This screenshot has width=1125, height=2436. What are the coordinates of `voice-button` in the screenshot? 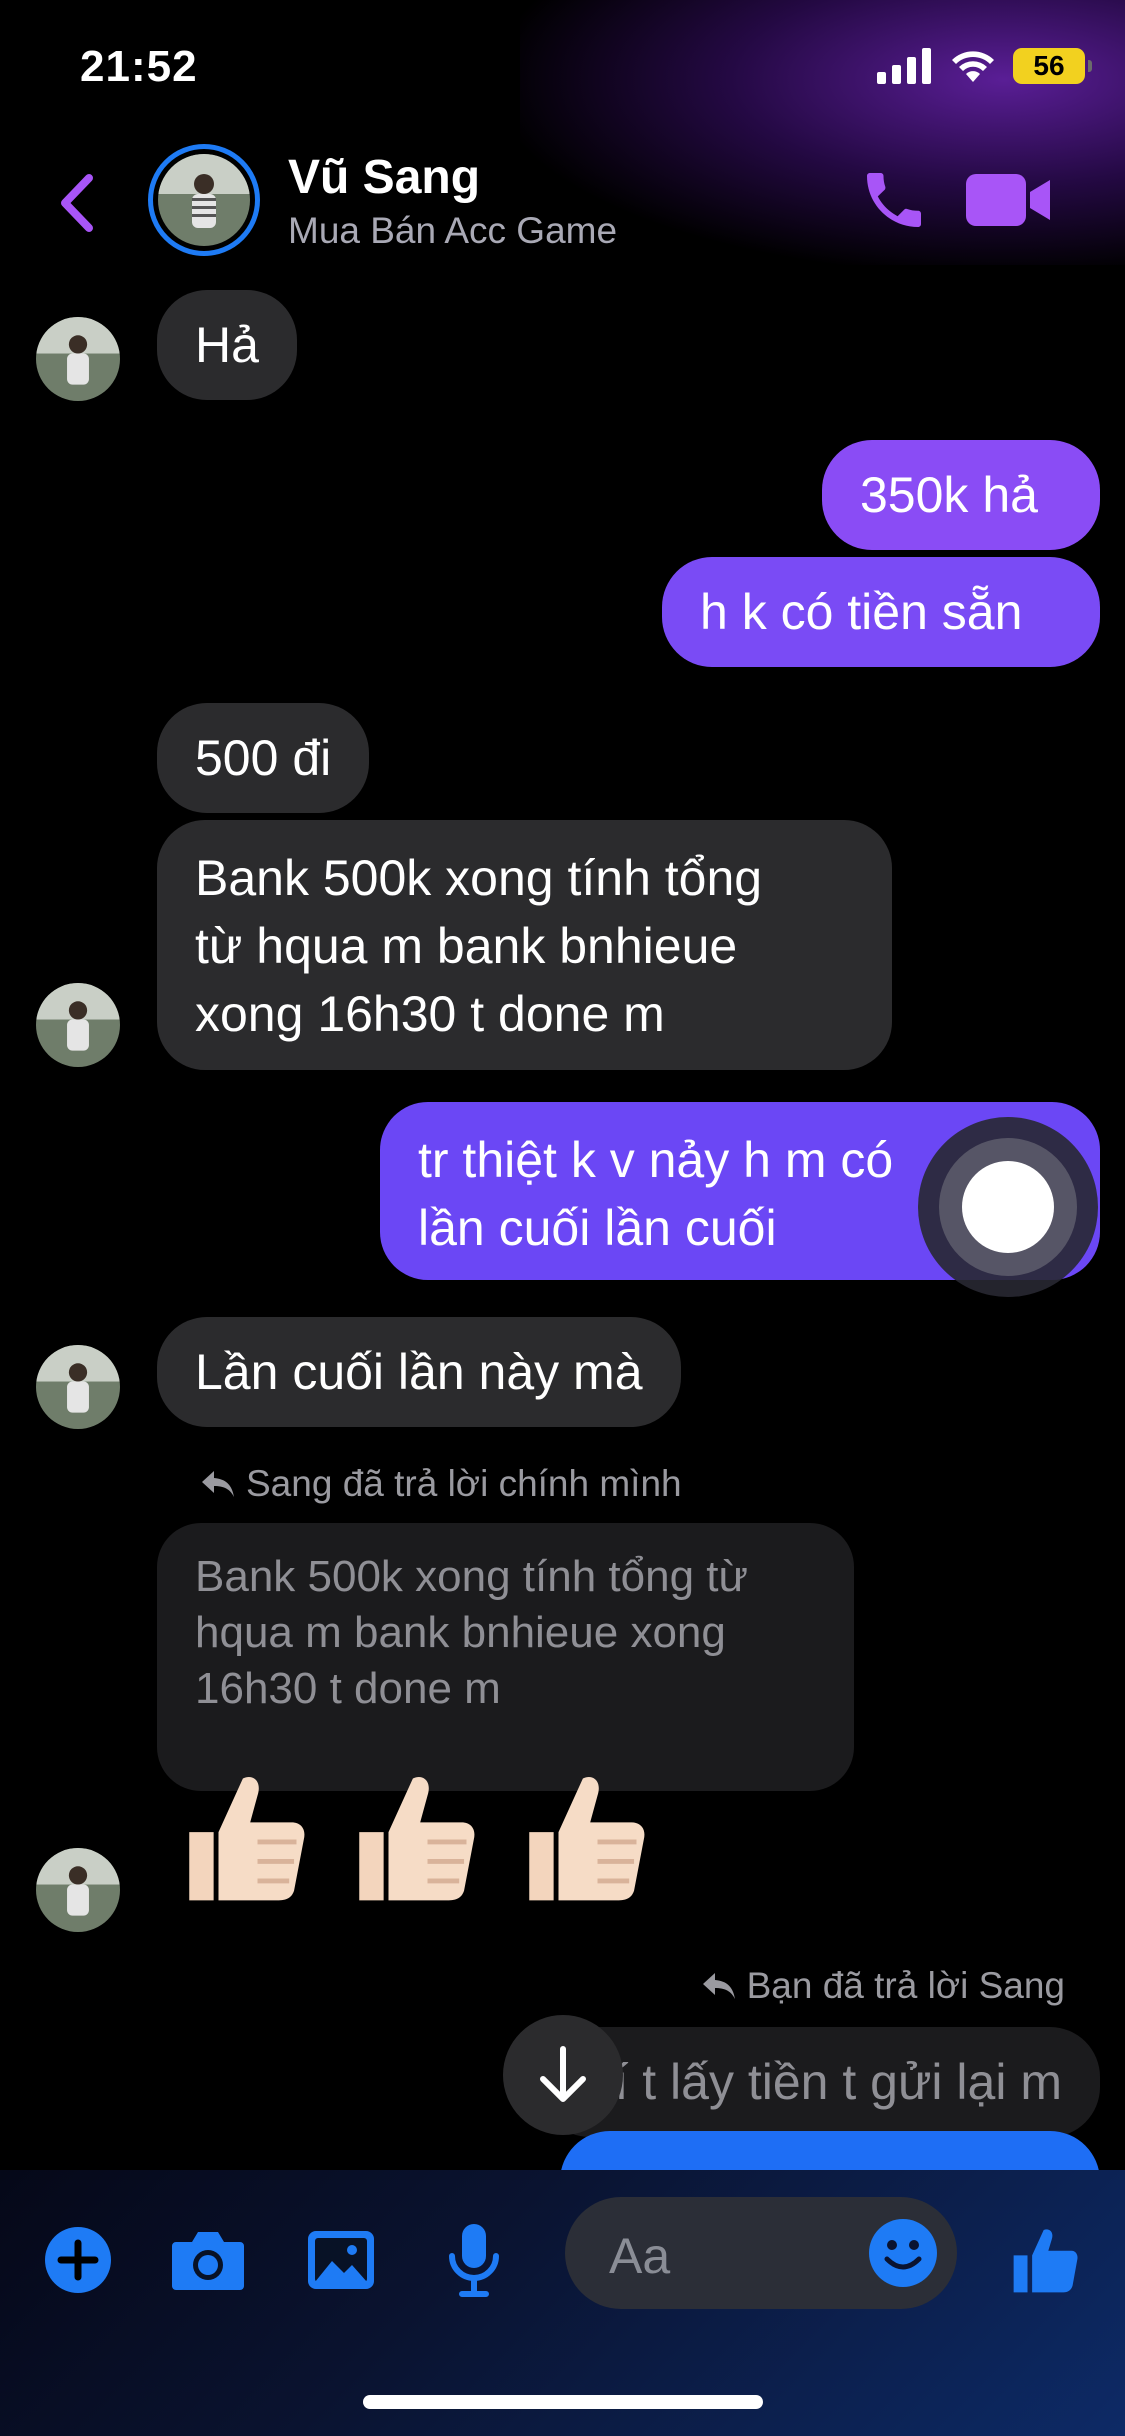 It's located at (474, 2260).